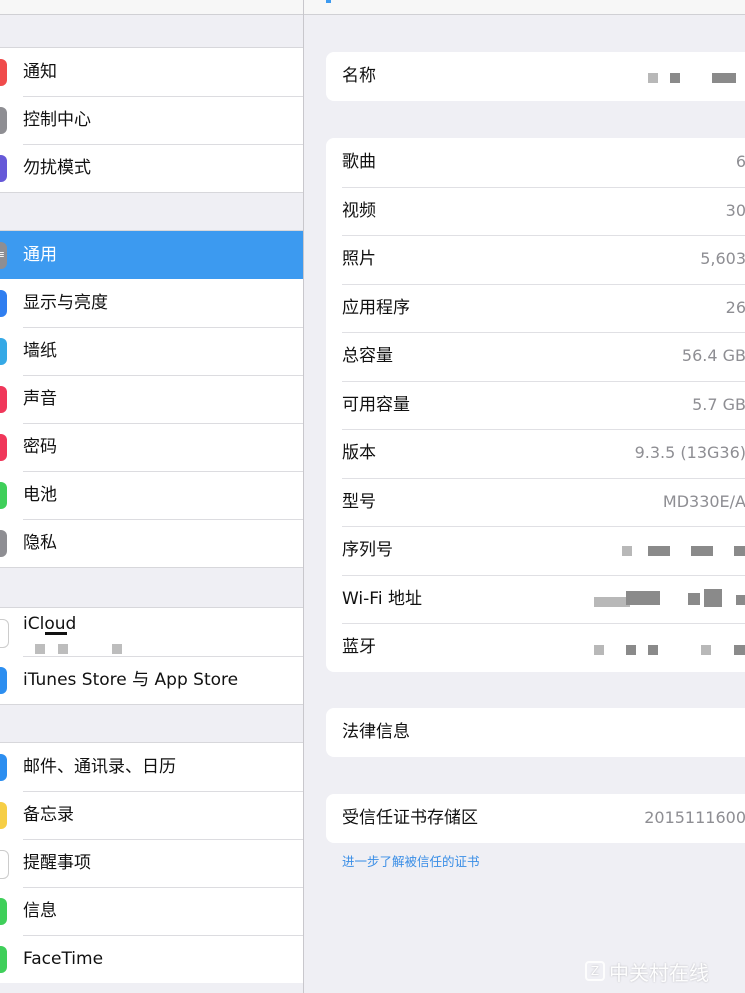 The height and width of the screenshot is (993, 745). I want to click on sidebar-item-display-brightness: 显示与亮度, so click(151, 303).